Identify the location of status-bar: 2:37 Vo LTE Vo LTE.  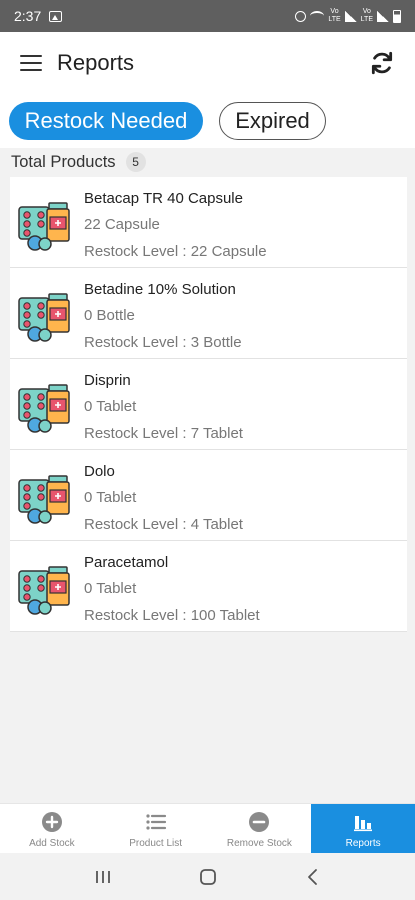
(207, 16).